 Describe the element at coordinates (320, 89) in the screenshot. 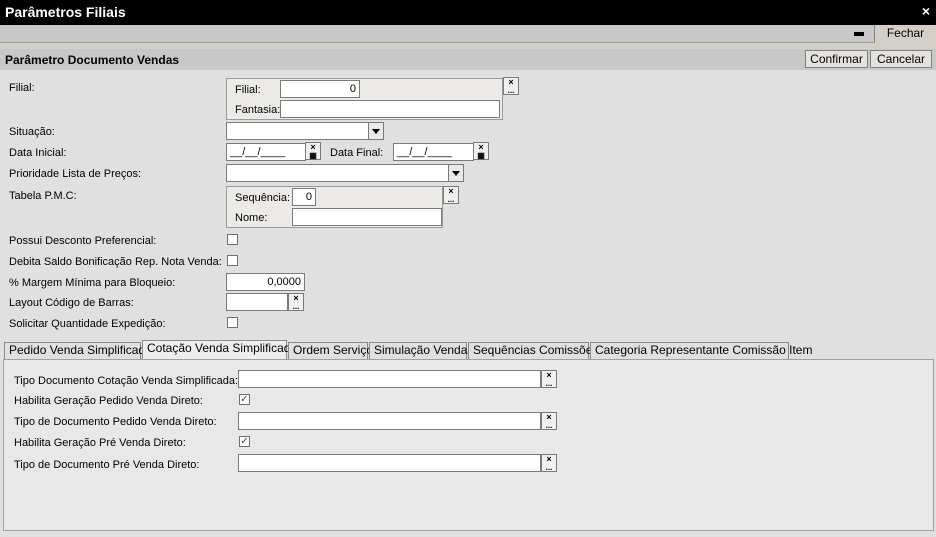

I see `filial-input: 0` at that location.